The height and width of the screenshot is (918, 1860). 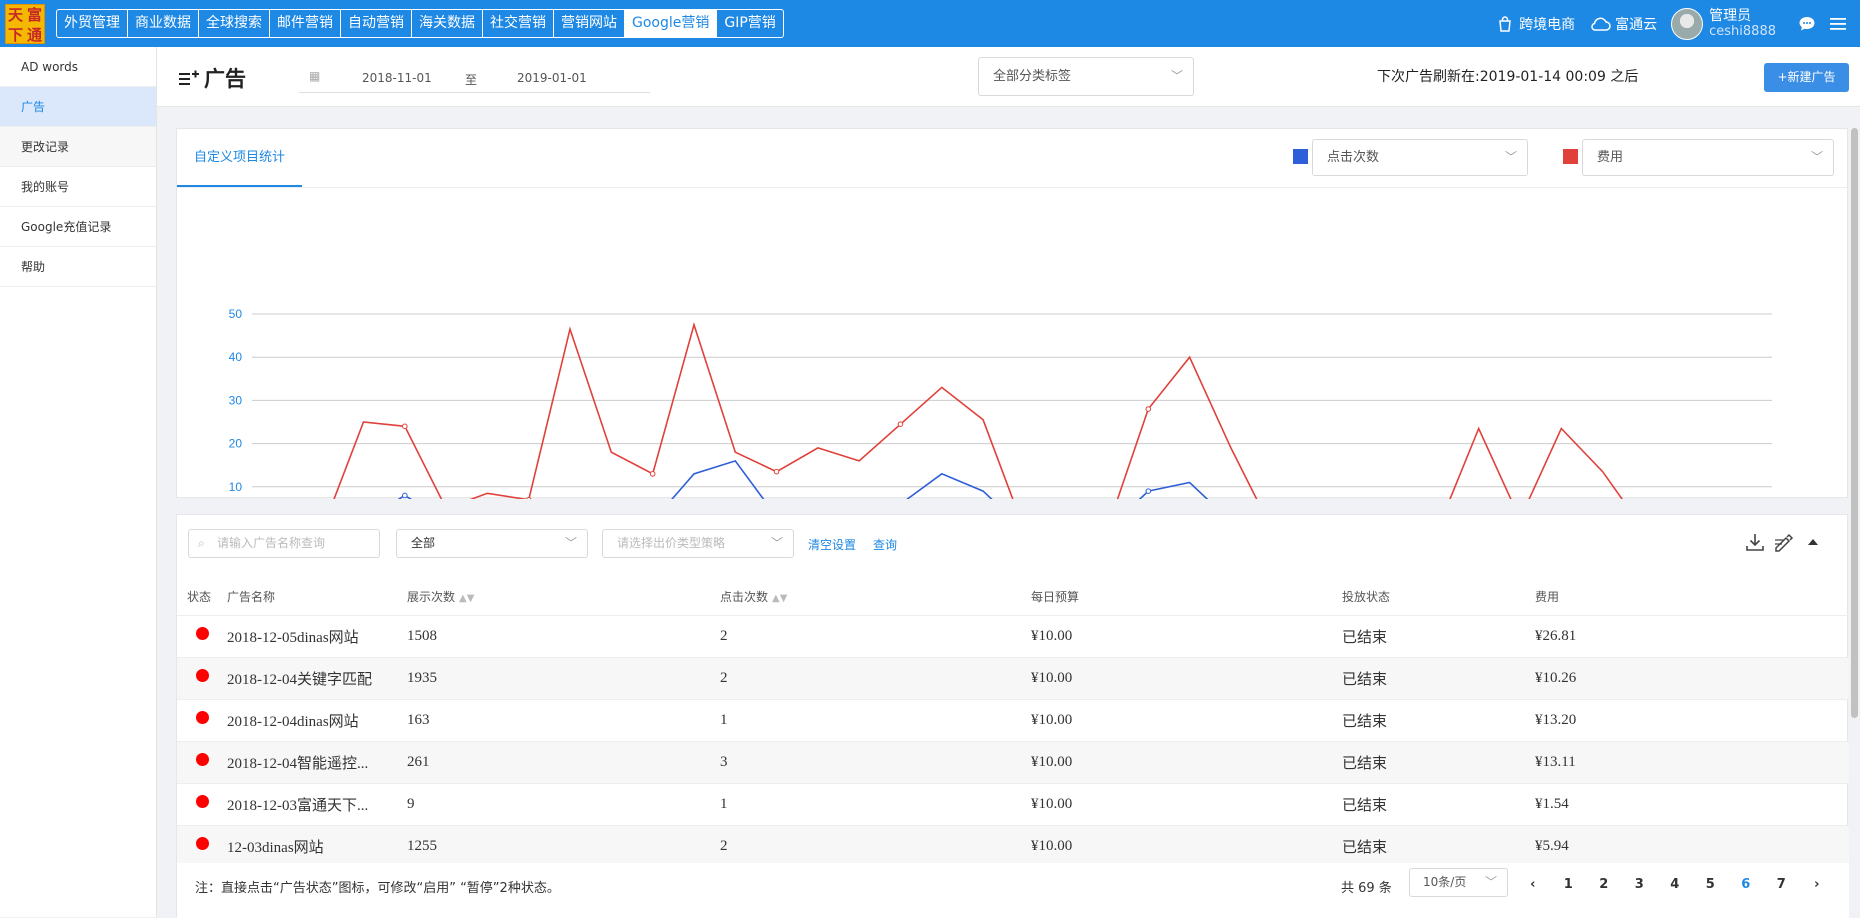 What do you see at coordinates (163, 23) in the screenshot?
I see `nav-item-business-data: 商业数据` at bounding box center [163, 23].